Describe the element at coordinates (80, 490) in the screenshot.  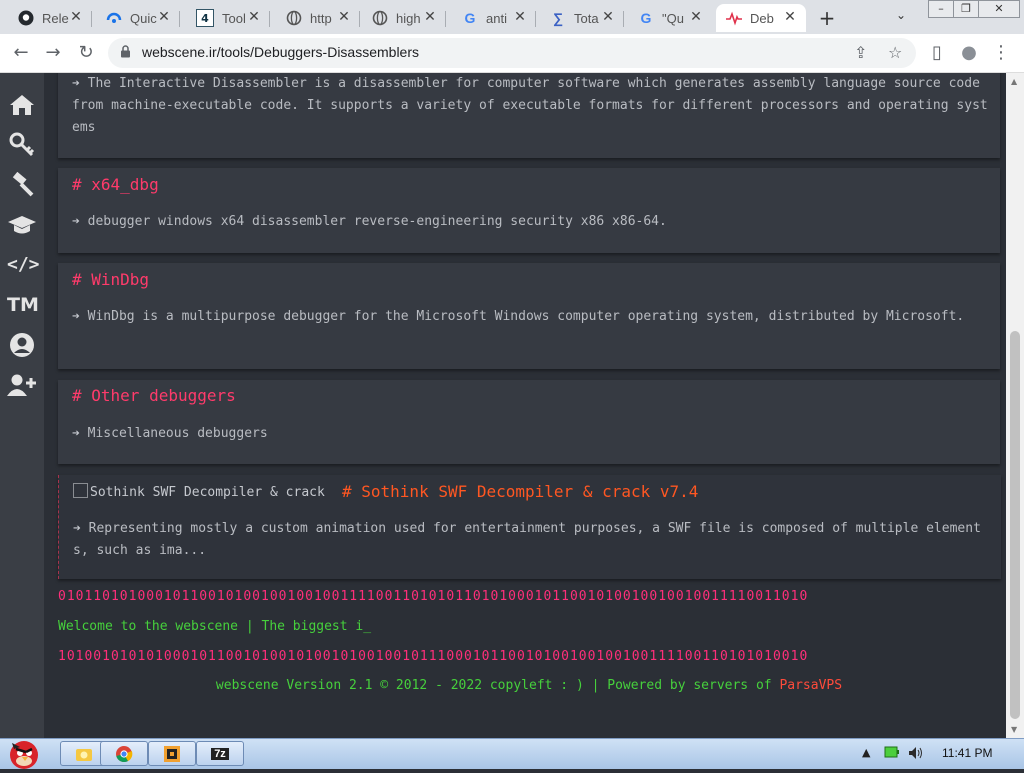
I see `broken-image-icon` at that location.